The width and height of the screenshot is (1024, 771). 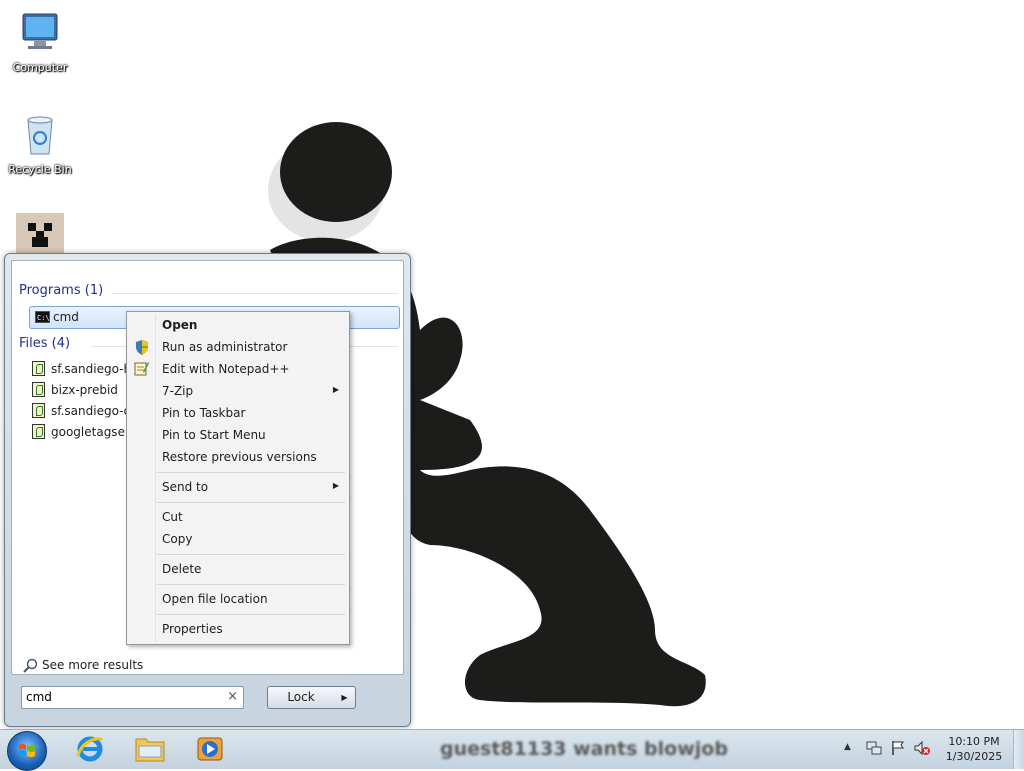 I want to click on programs-group-header: Programs (1), so click(x=61, y=290).